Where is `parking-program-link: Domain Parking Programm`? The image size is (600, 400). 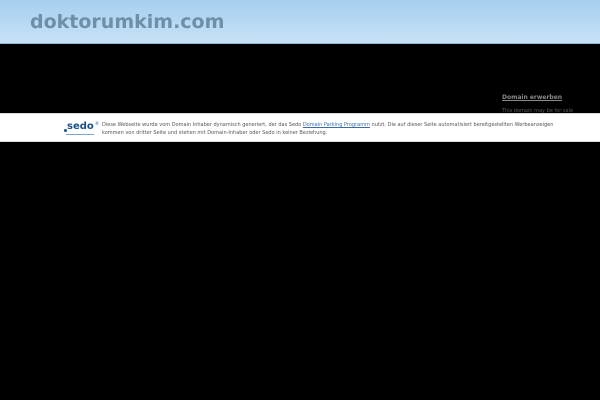 parking-program-link: Domain Parking Programm is located at coordinates (336, 125).